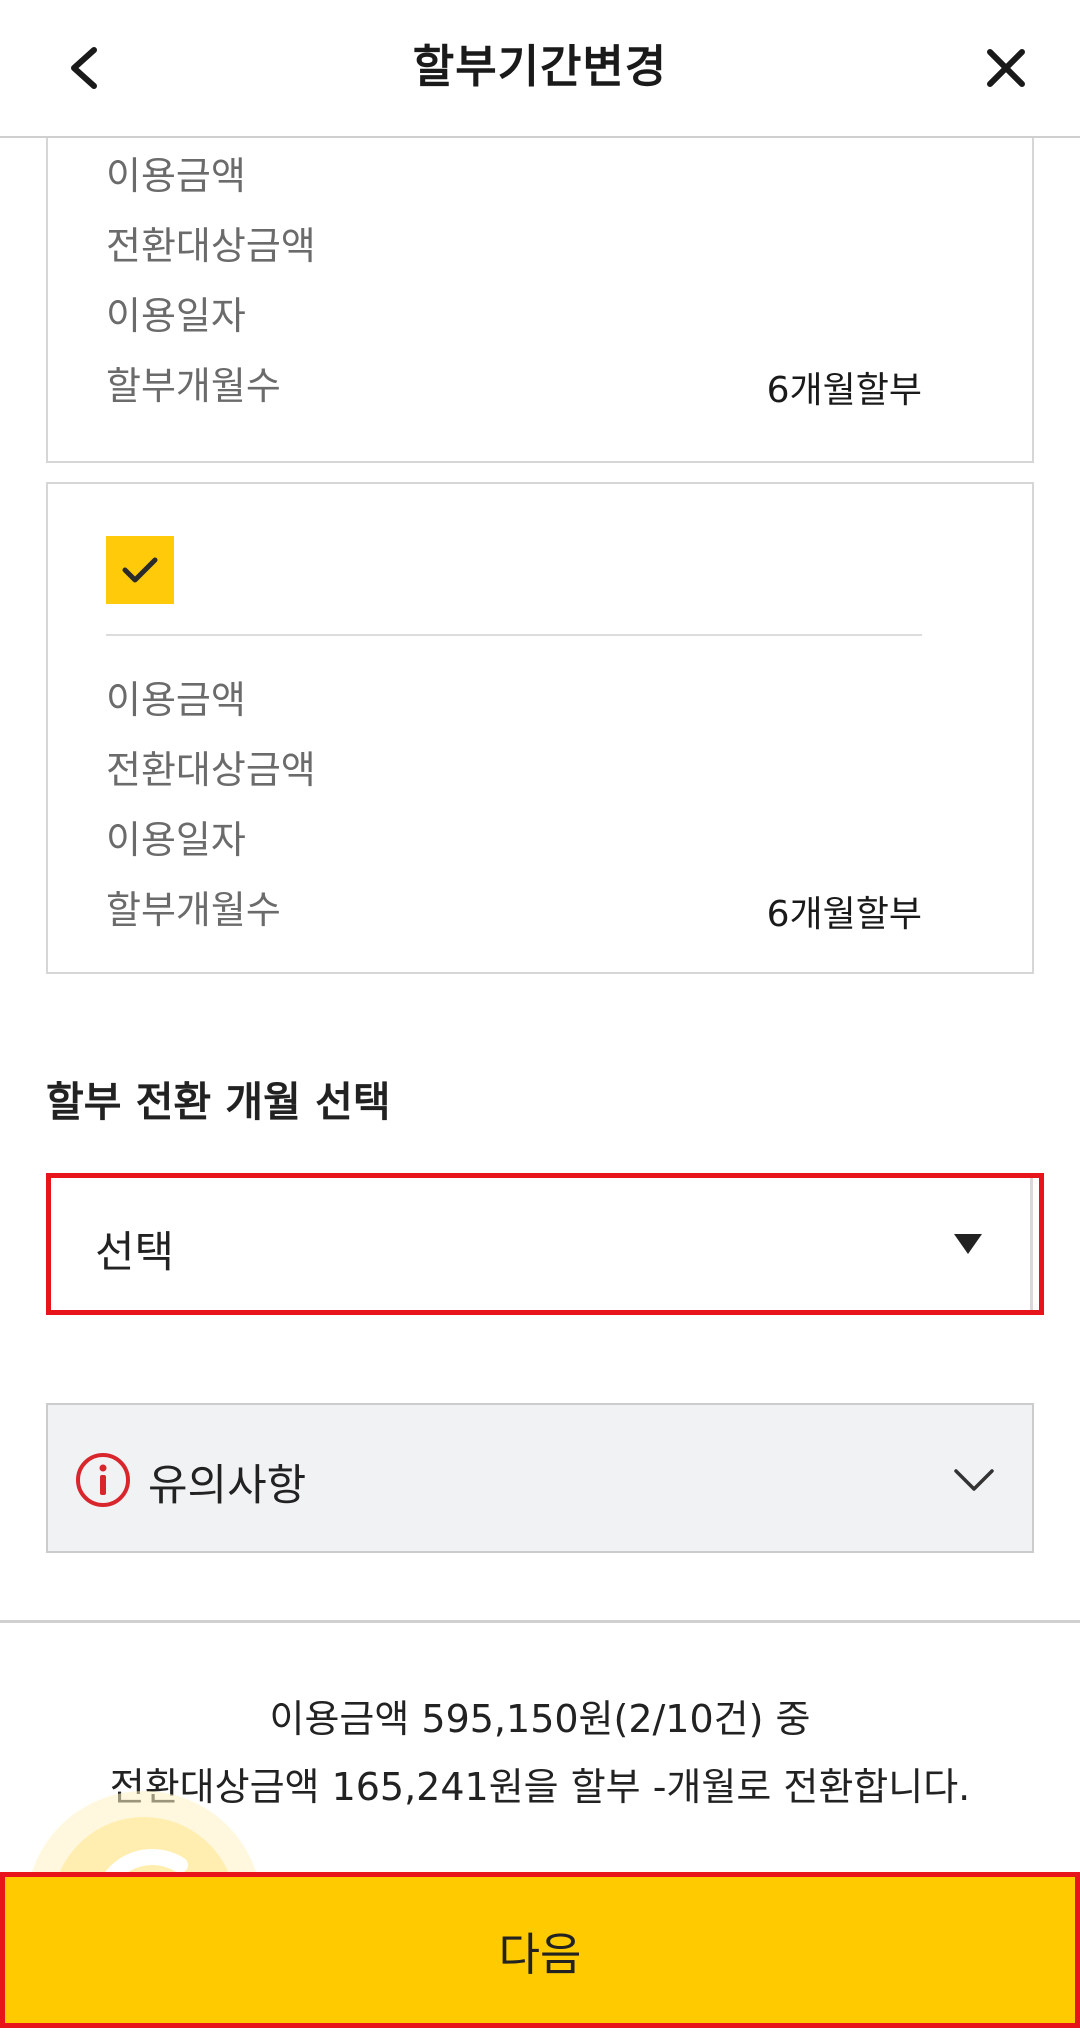 The height and width of the screenshot is (2040, 1080). I want to click on summary-line-1: 이용금액 595,150원(2/10건) 중, so click(540, 1719).